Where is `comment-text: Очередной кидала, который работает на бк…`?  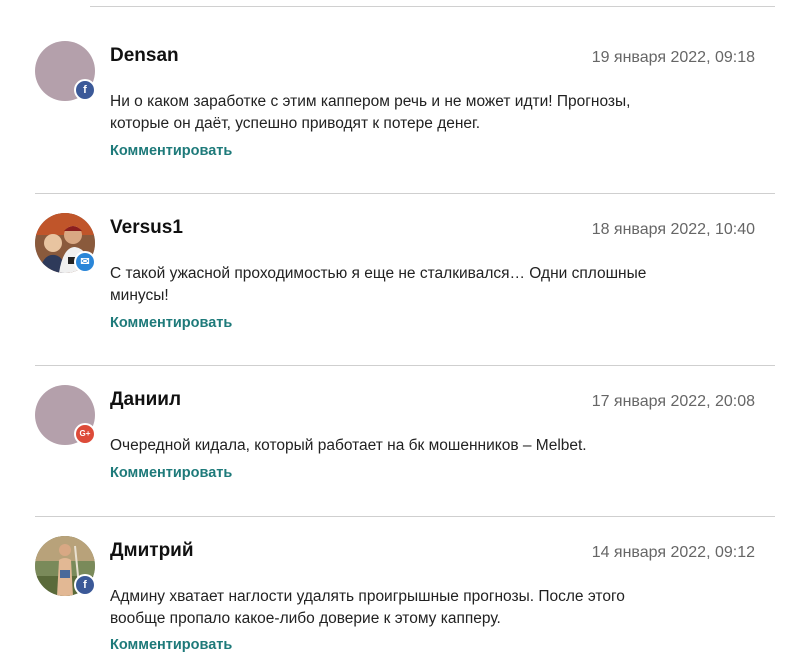 comment-text: Очередной кидала, который работает на бк… is located at coordinates (348, 445).